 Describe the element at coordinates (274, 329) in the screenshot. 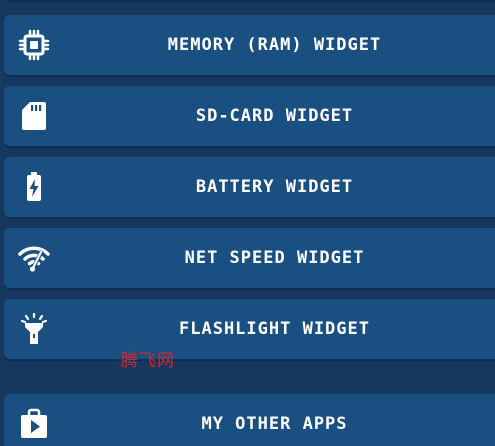

I see `flashlight-widget-label: FLASHLIGHT WIDGET` at that location.